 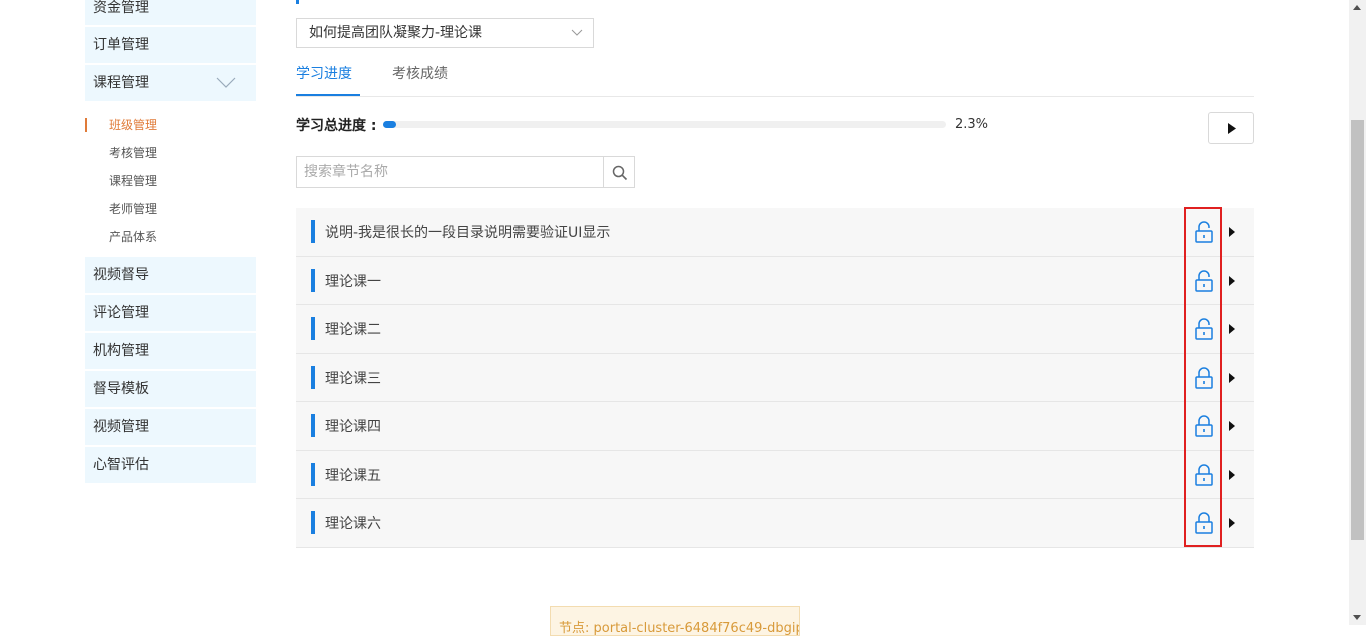 I want to click on chapter-title: 理论课五, so click(x=353, y=475).